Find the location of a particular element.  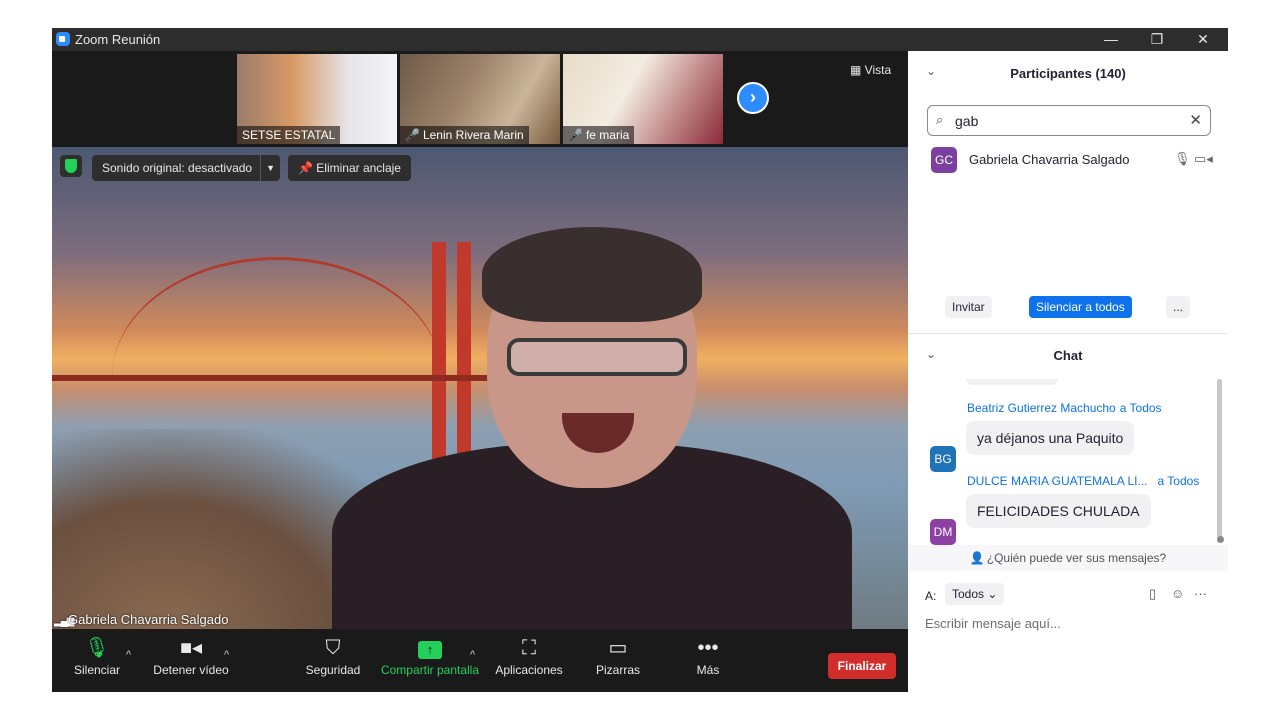

grid-icon: ▦ is located at coordinates (857, 70).